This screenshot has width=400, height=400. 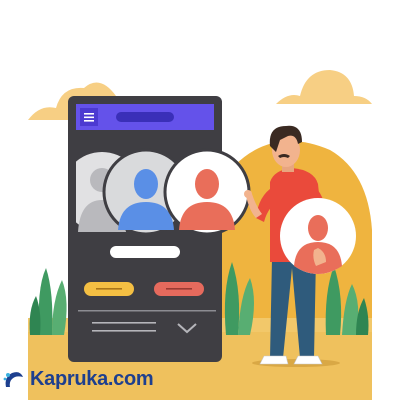 I want to click on kapruka-watermark: Kapruka.com, so click(x=78, y=379).